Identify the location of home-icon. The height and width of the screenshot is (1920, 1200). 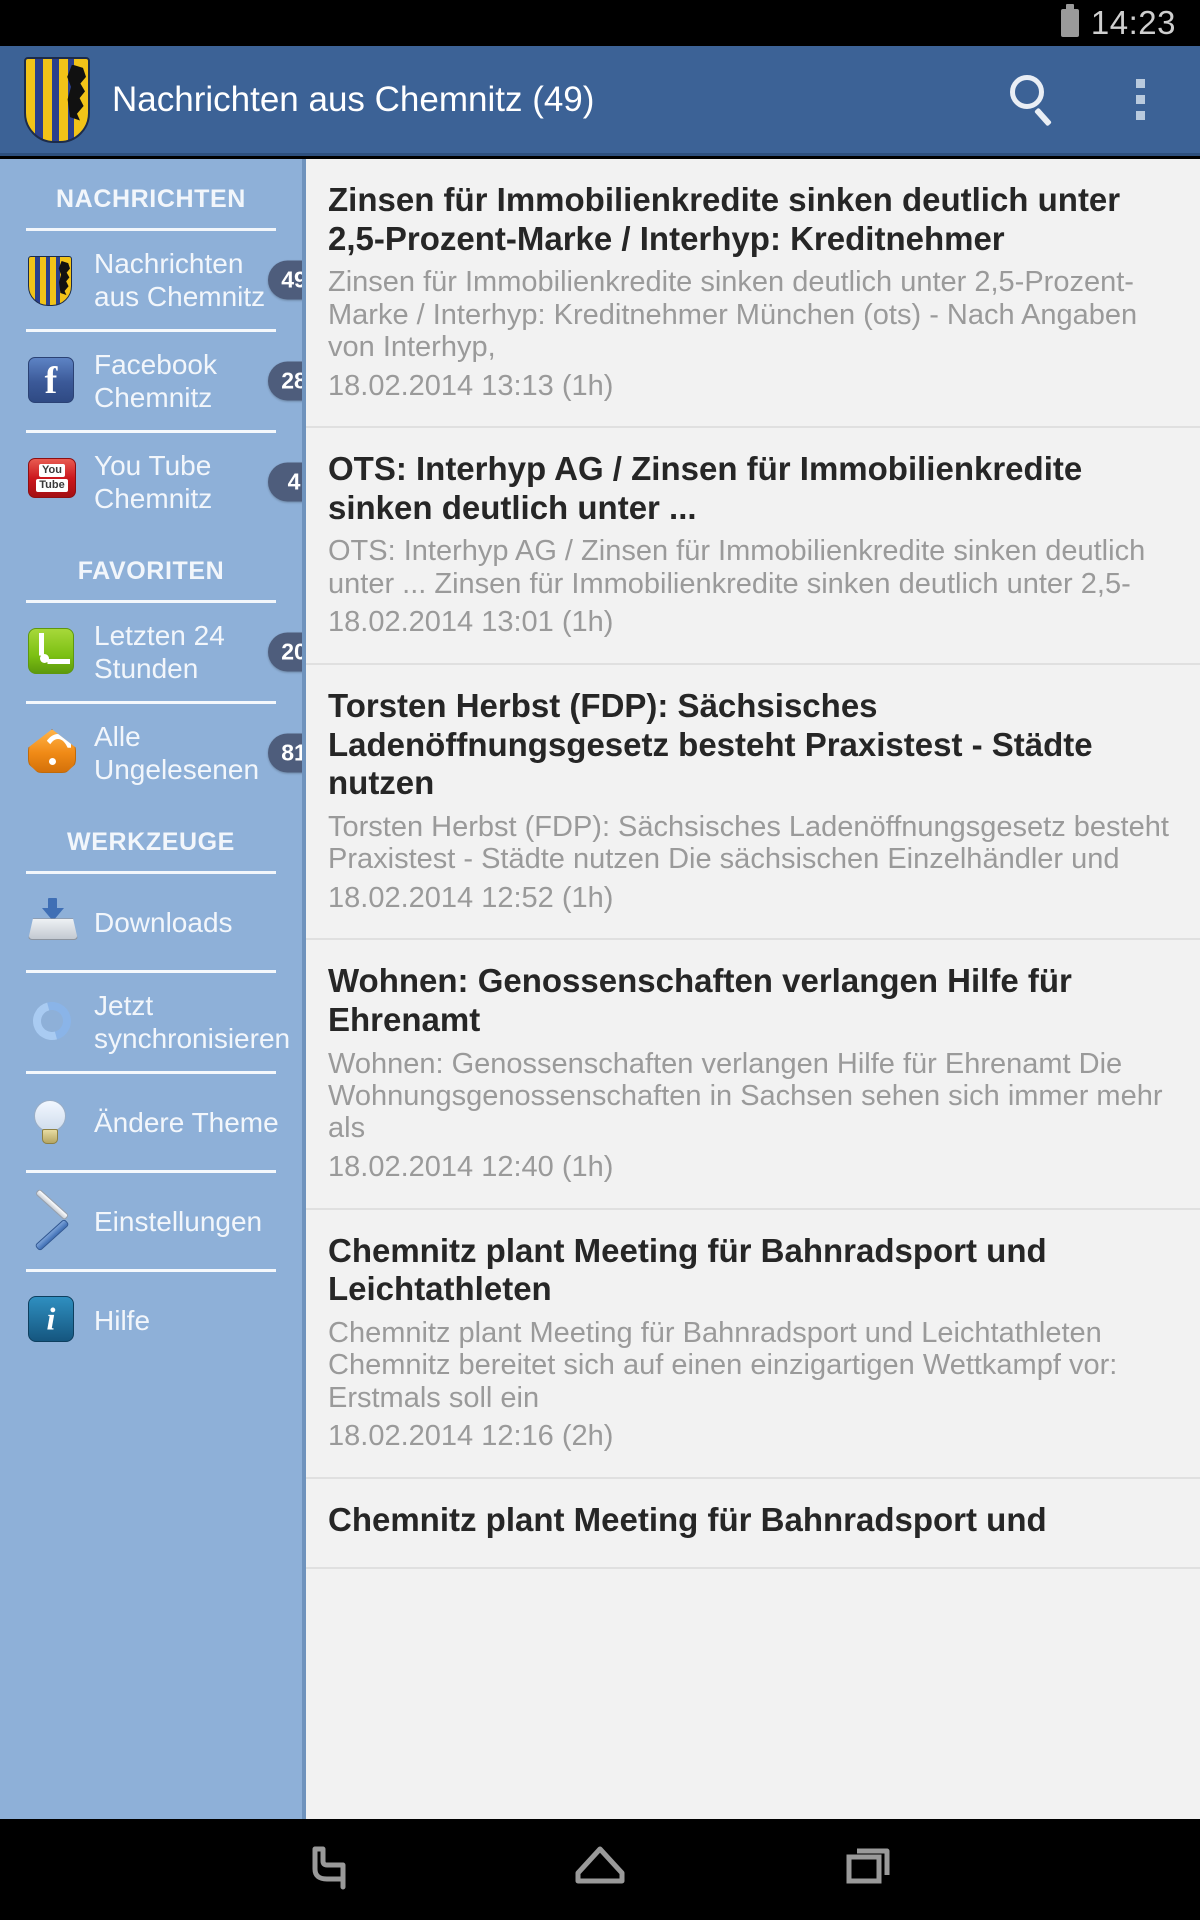
(600, 1870).